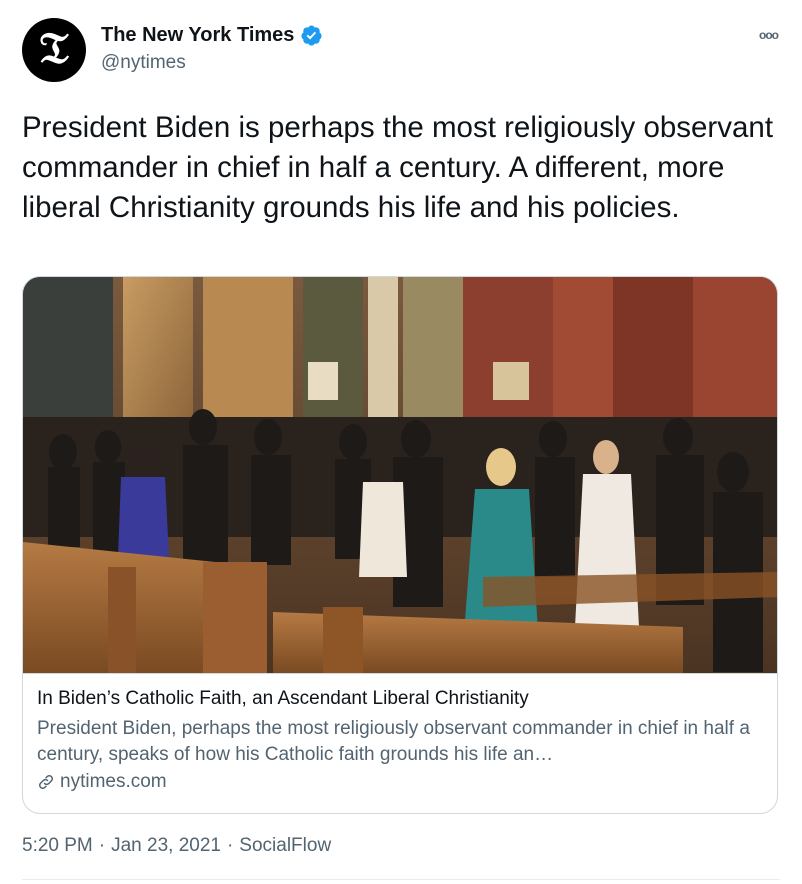 This screenshot has width=802, height=884. I want to click on verified-badge-icon, so click(311, 35).